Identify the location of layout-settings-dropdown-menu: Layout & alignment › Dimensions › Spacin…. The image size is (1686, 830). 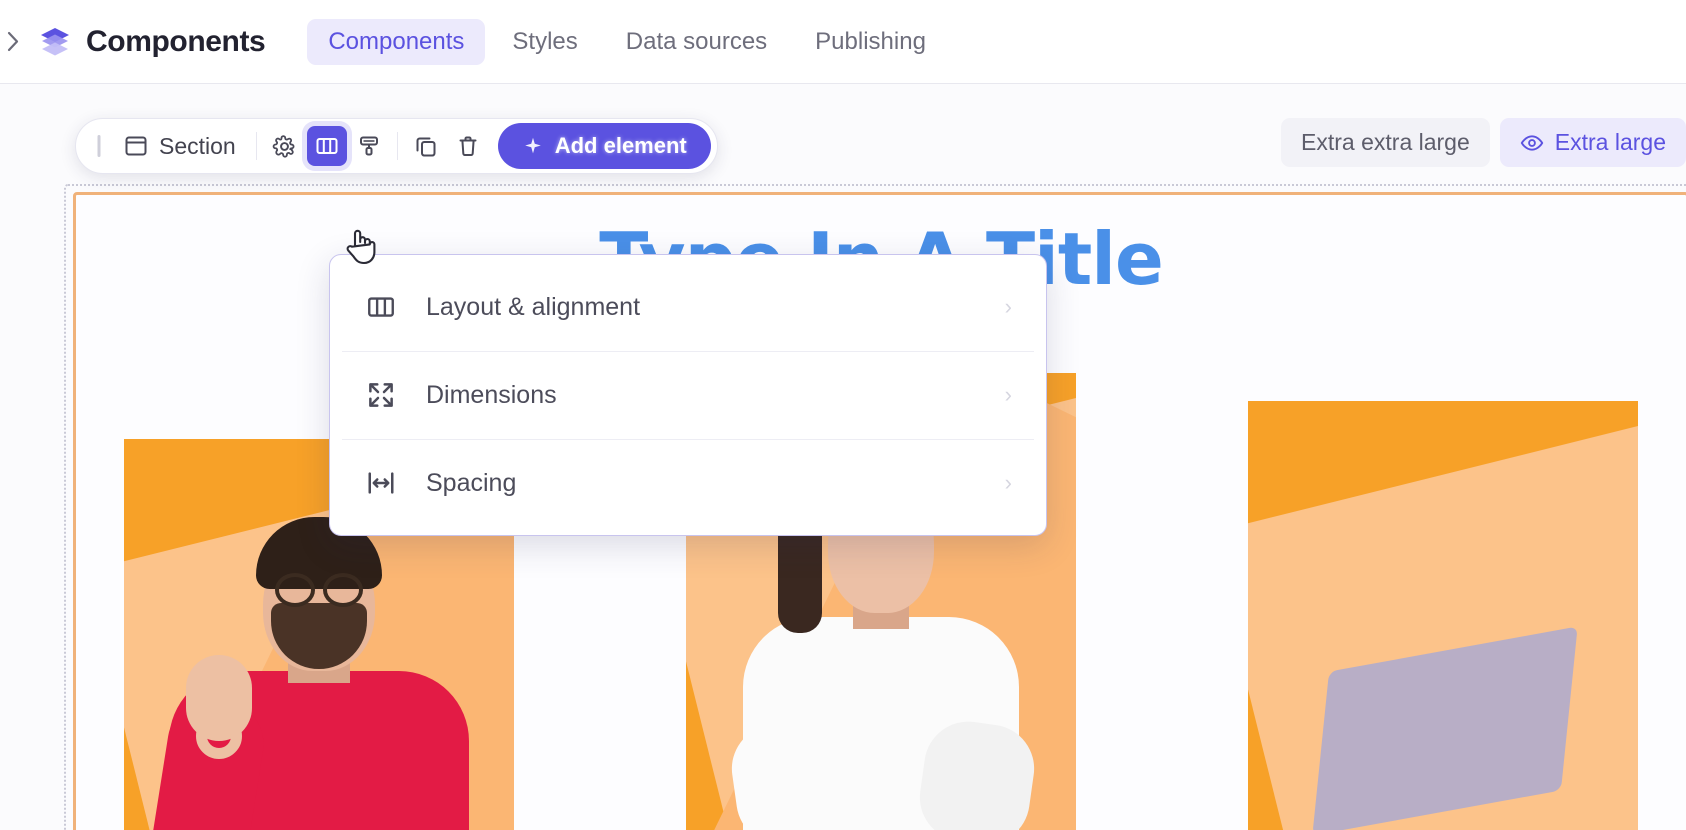
(688, 395).